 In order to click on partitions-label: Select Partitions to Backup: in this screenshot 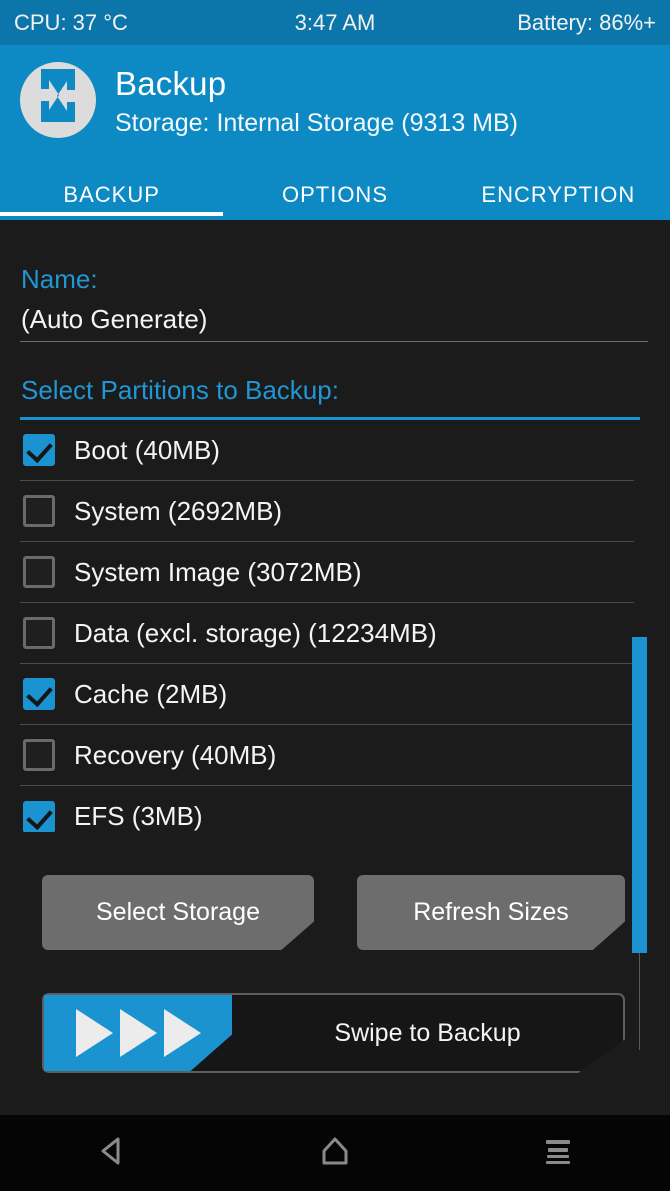, I will do `click(180, 390)`.